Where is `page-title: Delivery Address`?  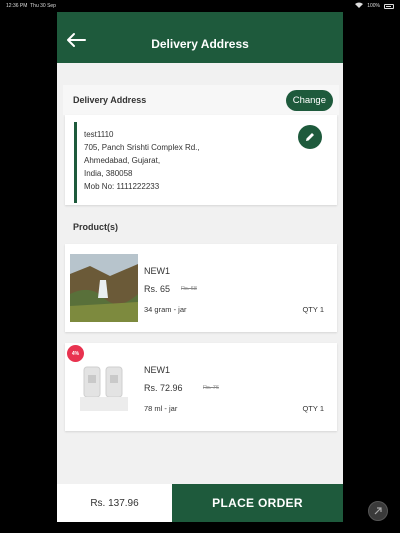
page-title: Delivery Address is located at coordinates (200, 44).